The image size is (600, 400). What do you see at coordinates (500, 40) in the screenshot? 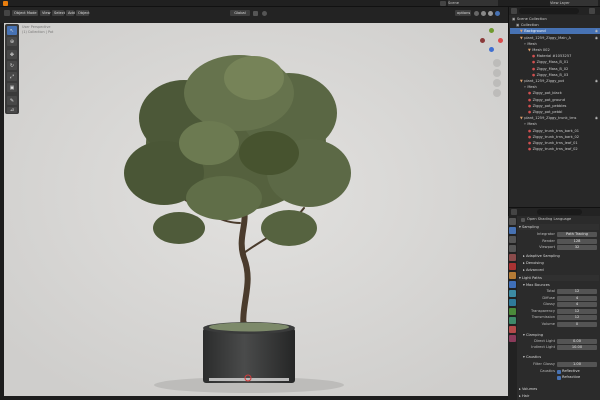
I see `gizmo-x-axis-icon` at bounding box center [500, 40].